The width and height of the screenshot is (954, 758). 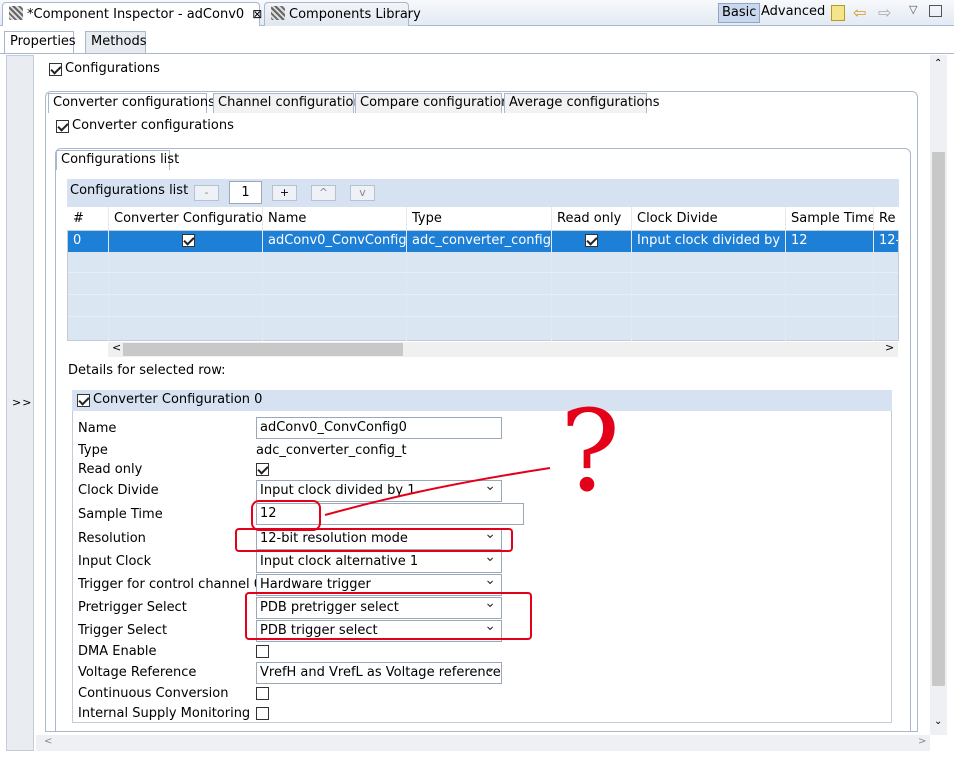 I want to click on new-file-icon, so click(x=838, y=13).